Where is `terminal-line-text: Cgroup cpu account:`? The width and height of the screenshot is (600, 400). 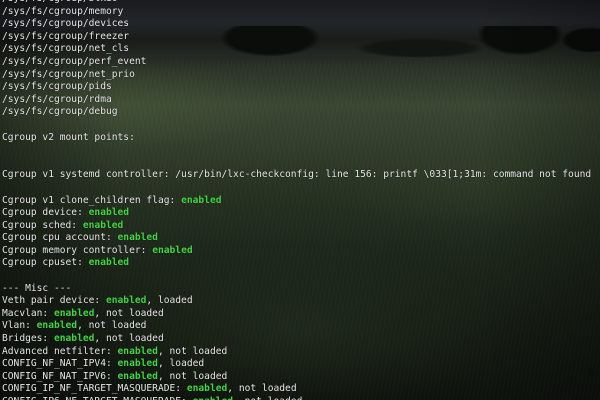
terminal-line-text: Cgroup cpu account: is located at coordinates (60, 238).